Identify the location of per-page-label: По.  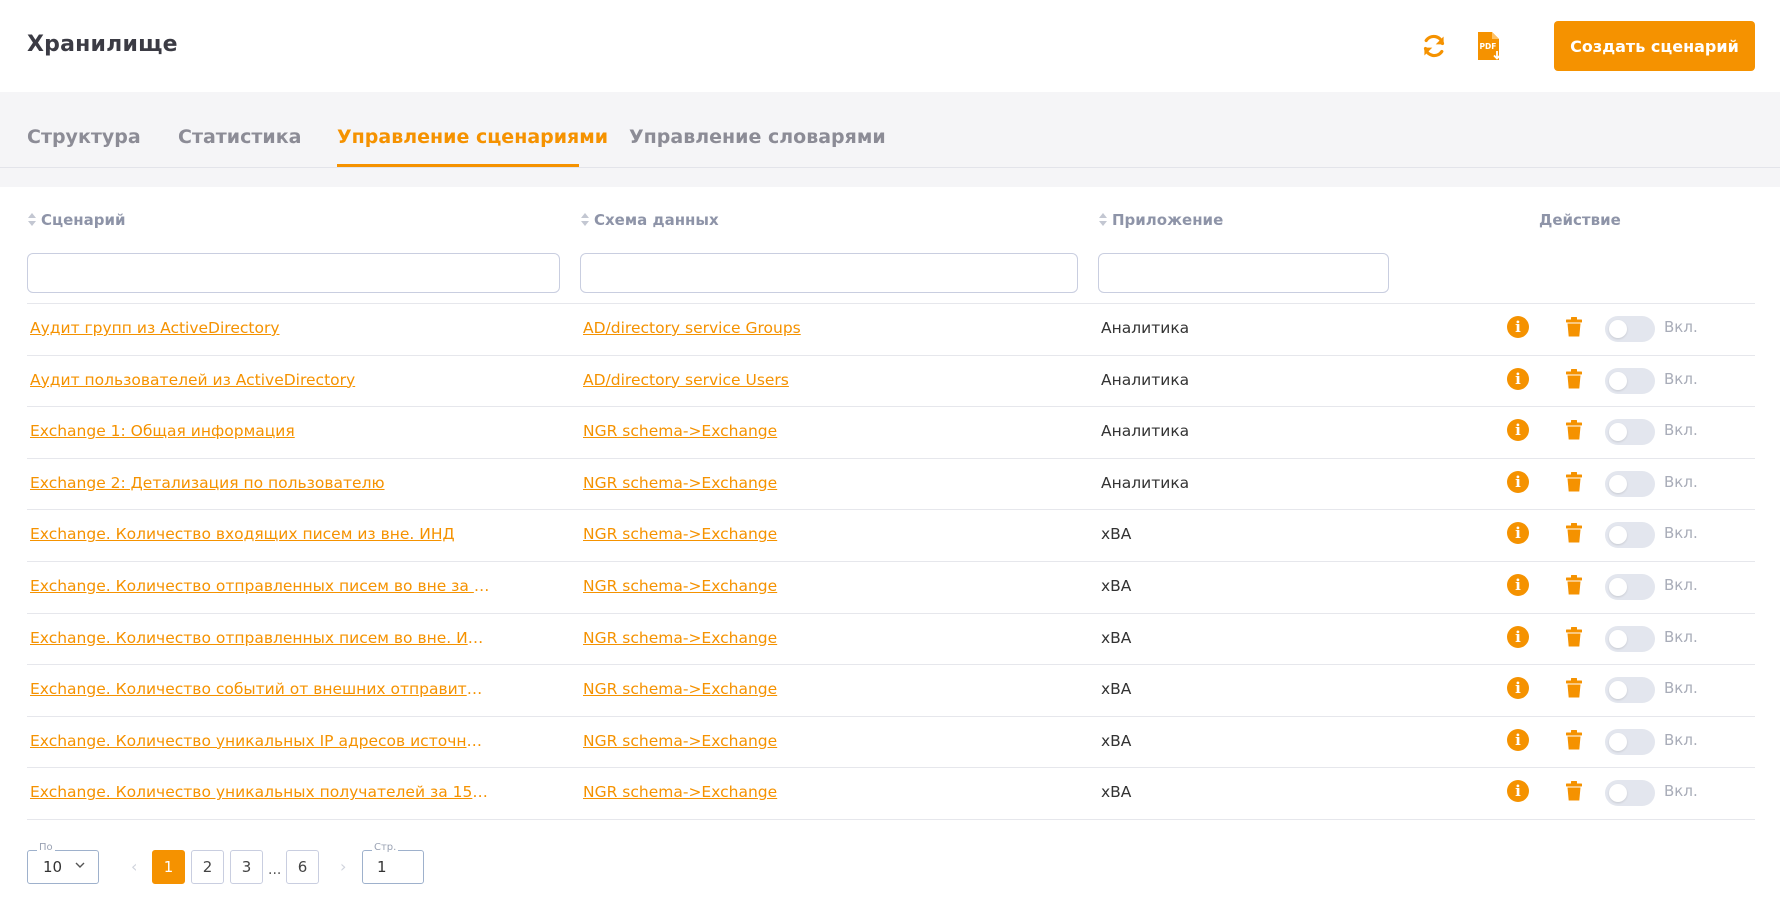
(46, 848).